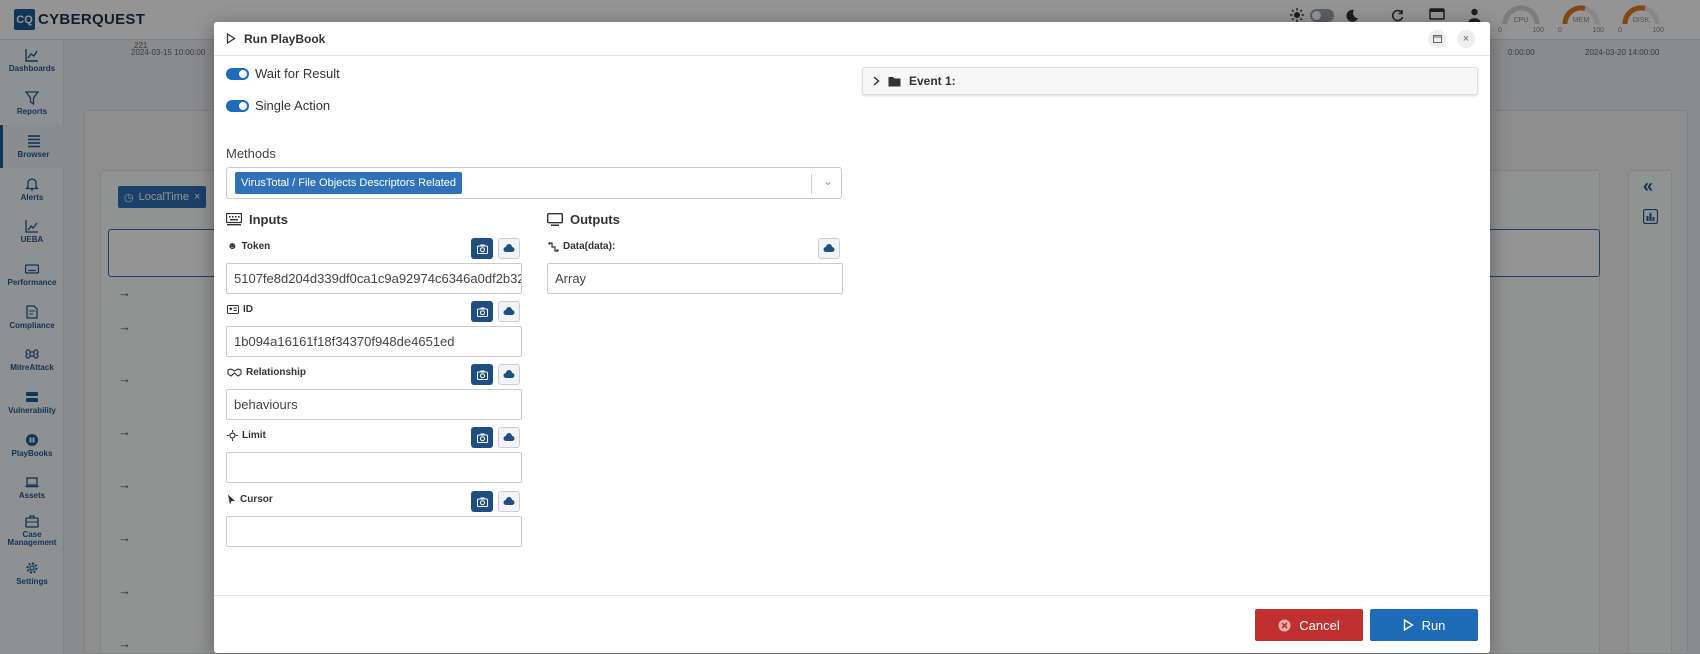 The image size is (1700, 654). What do you see at coordinates (553, 246) in the screenshot?
I see `link-icon` at bounding box center [553, 246].